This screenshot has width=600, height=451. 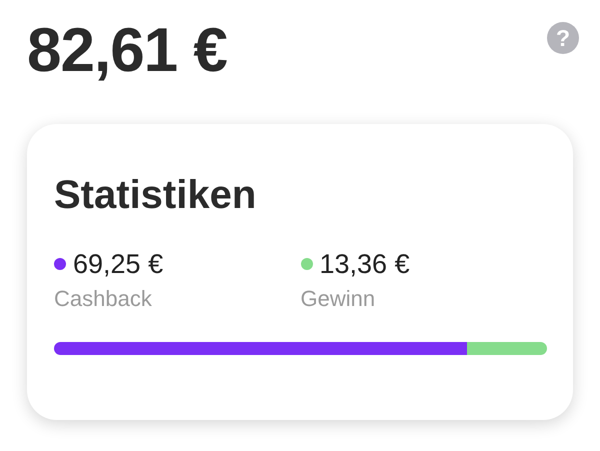 What do you see at coordinates (103, 299) in the screenshot?
I see `legend-label: Cashback` at bounding box center [103, 299].